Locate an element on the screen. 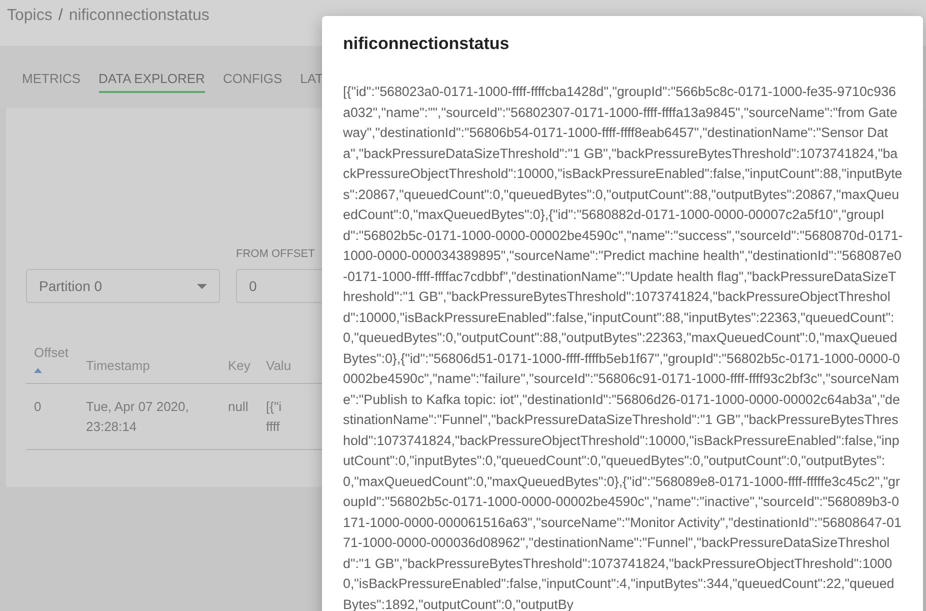 Image resolution: width=926 pixels, height=611 pixels. table-cell-text: ffff is located at coordinates (273, 427).